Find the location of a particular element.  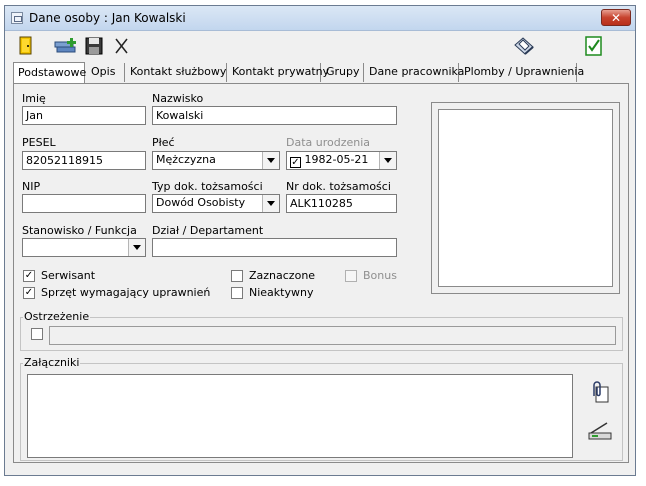

save-icon is located at coordinates (94, 46).